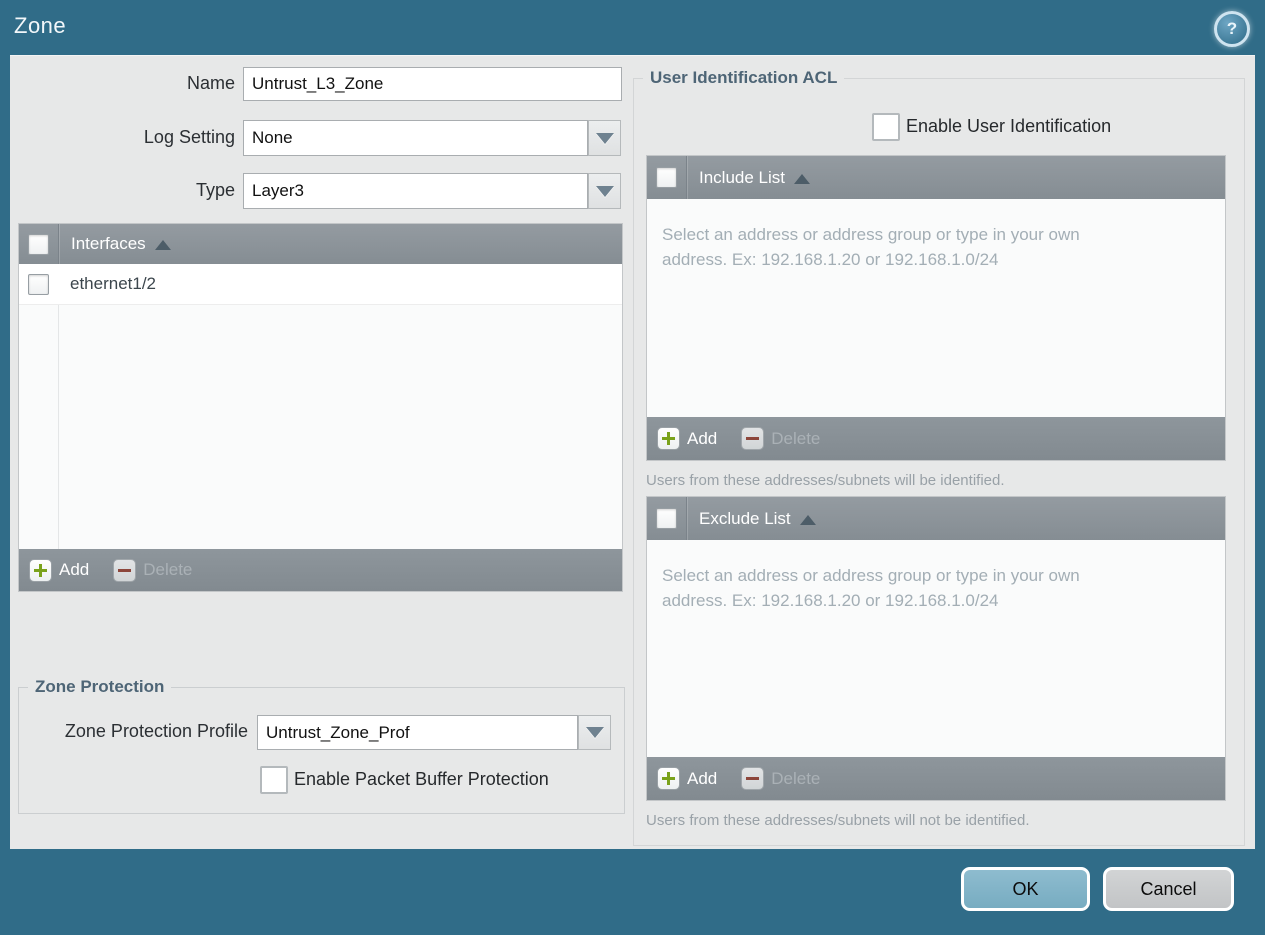 This screenshot has height=935, width=1265. I want to click on type-dropdown-button, so click(604, 191).